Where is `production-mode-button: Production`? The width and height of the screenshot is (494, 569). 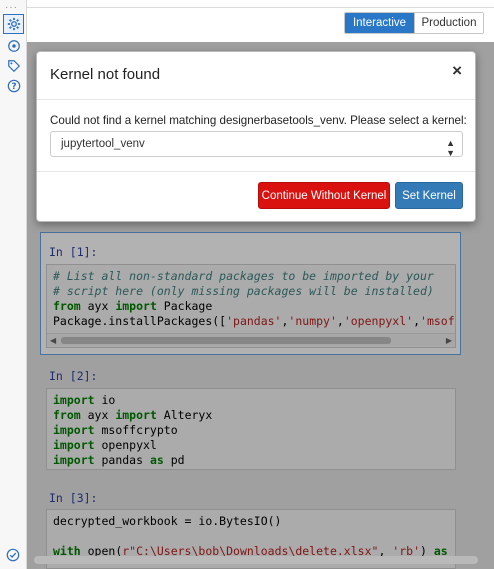
production-mode-button: Production is located at coordinates (448, 23).